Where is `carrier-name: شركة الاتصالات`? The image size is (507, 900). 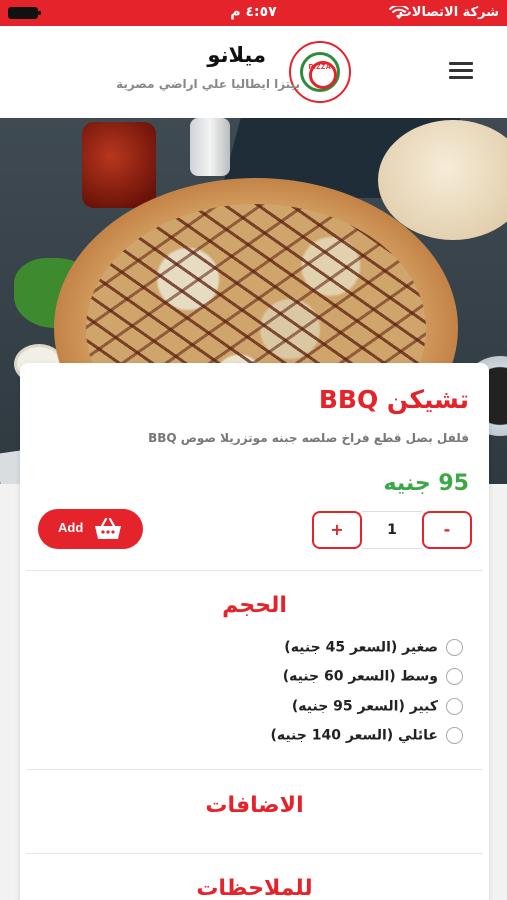
carrier-name: شركة الاتصالات is located at coordinates (448, 12).